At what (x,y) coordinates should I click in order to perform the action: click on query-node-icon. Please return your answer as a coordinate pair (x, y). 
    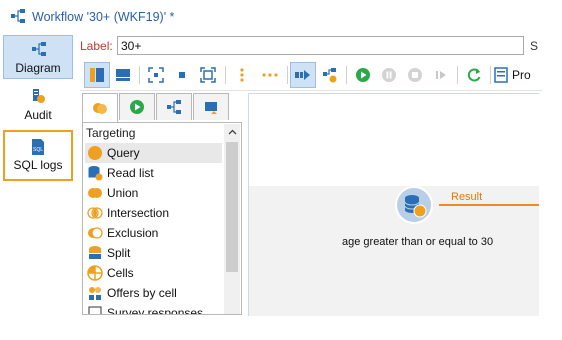
    Looking at the image, I should click on (414, 205).